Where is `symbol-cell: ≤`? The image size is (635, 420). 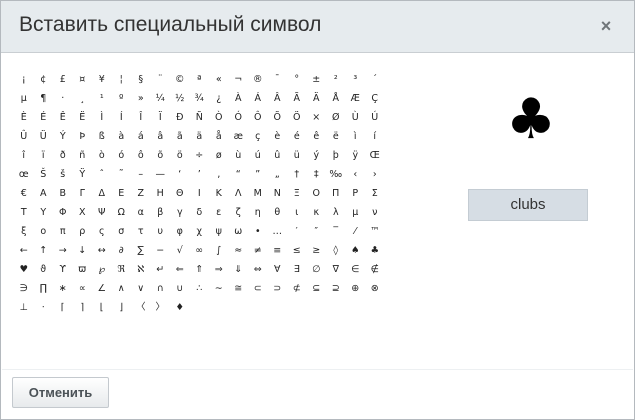
symbol-cell: ≤ is located at coordinates (297, 250).